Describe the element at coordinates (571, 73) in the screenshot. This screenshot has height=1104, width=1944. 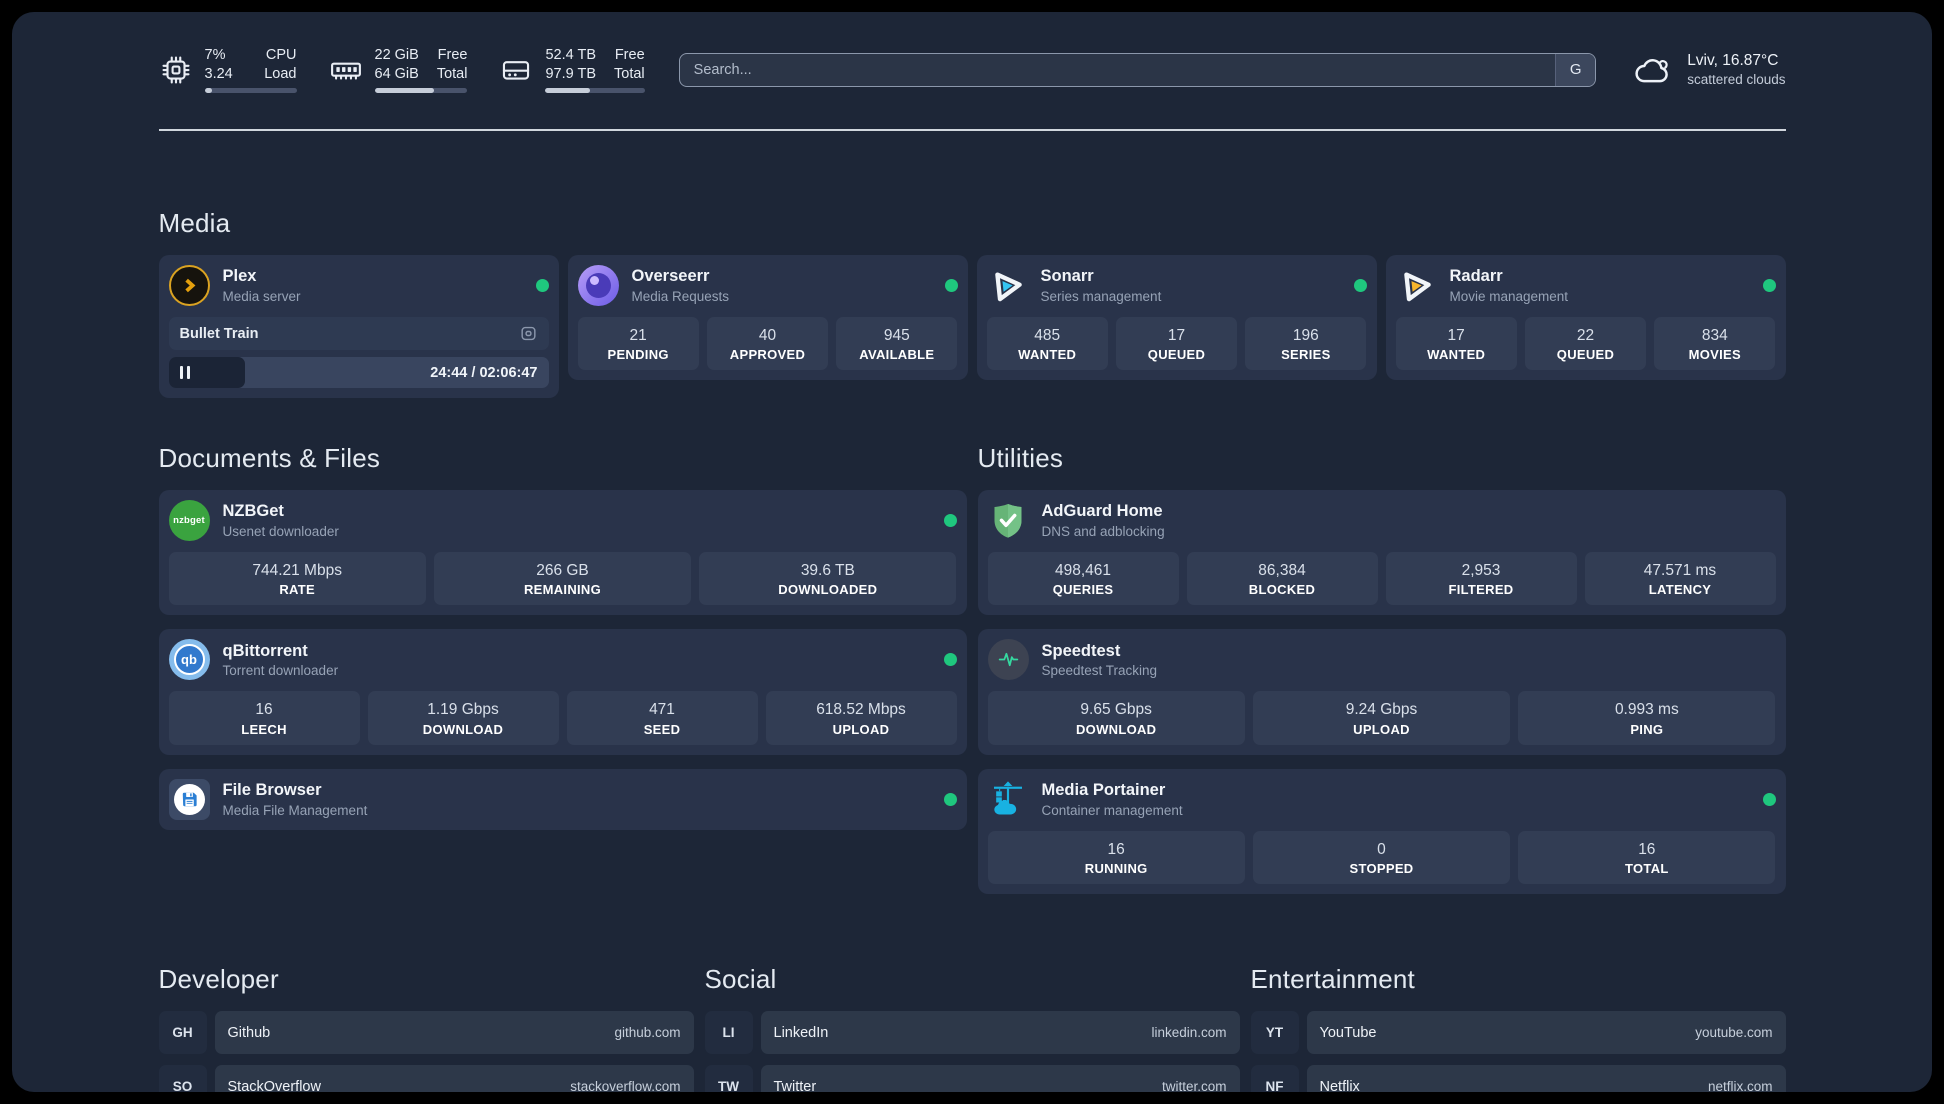
I see `disk-total-value: 97.9 TB` at that location.